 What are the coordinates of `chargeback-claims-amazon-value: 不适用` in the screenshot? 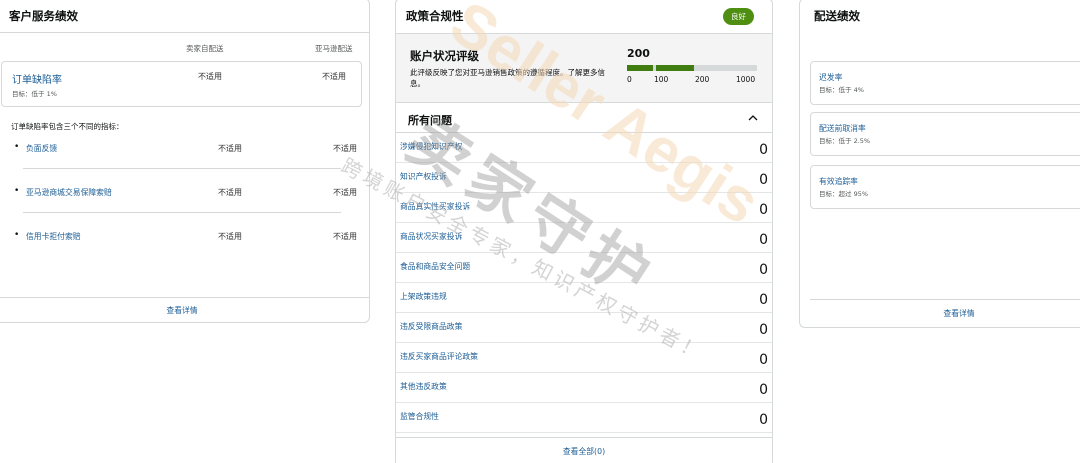 It's located at (345, 236).